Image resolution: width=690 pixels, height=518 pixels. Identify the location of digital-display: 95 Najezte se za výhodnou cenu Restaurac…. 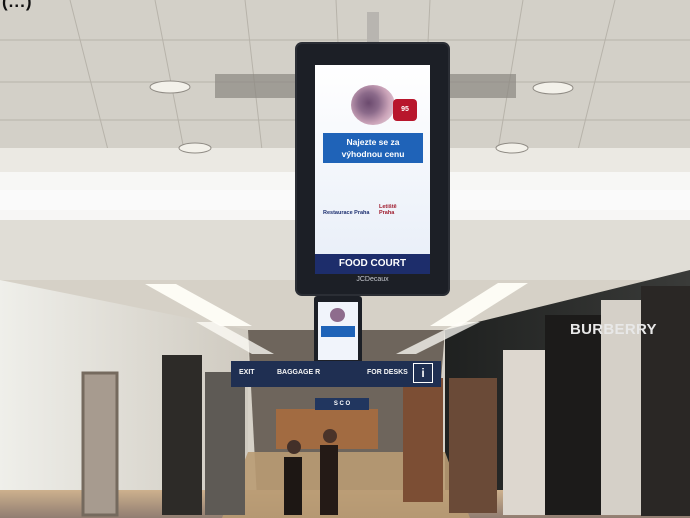
(372, 169).